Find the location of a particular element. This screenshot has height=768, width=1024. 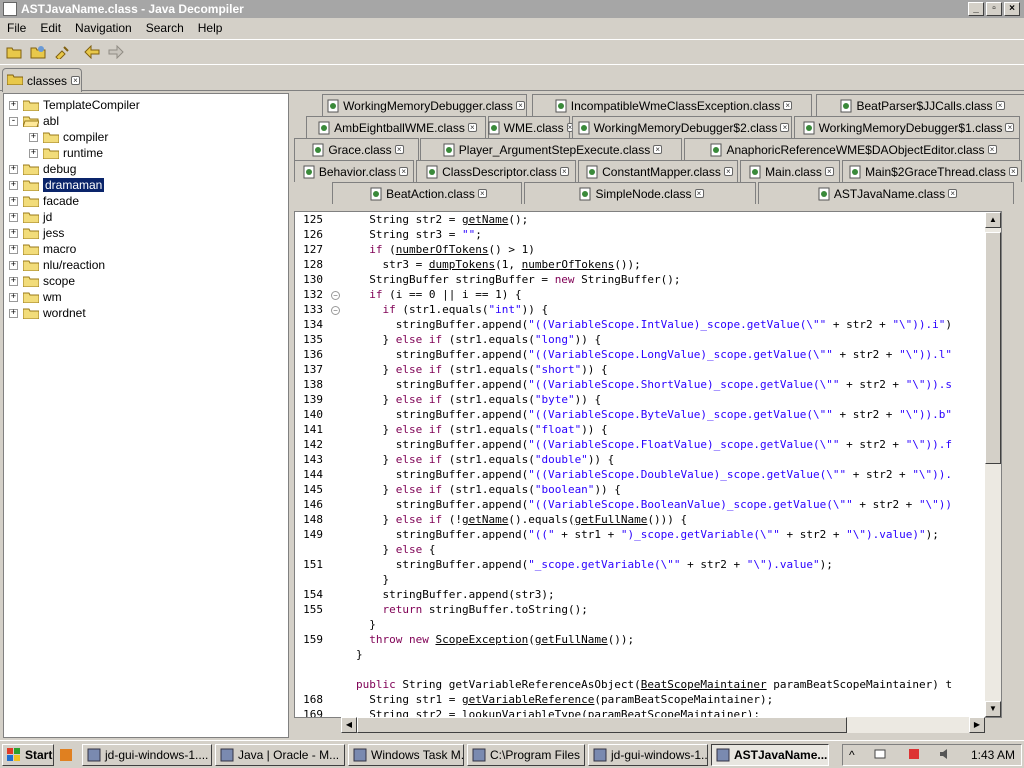

volume-icon is located at coordinates (945, 755).